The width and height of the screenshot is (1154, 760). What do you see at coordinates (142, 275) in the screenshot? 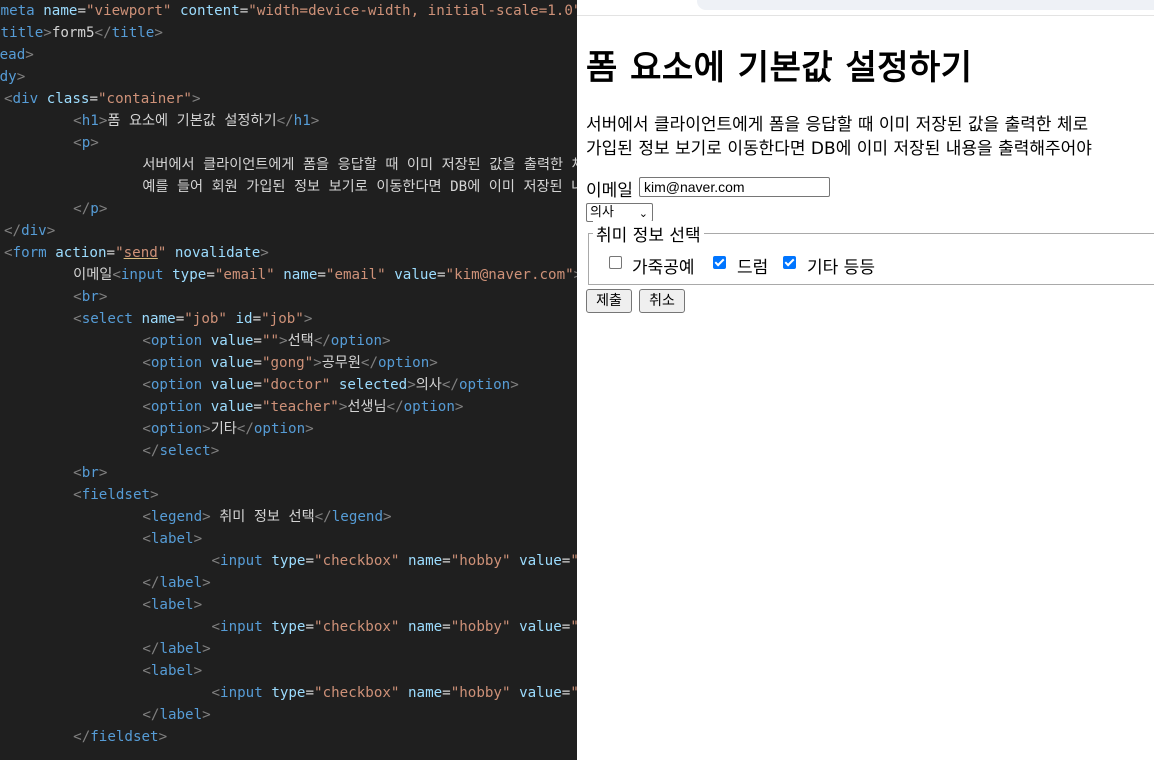
I see `code-token: input` at bounding box center [142, 275].